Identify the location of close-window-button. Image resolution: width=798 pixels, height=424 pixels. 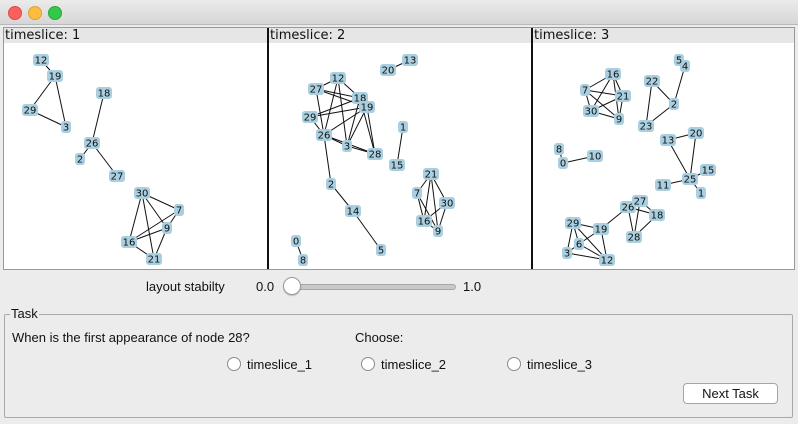
(15, 13).